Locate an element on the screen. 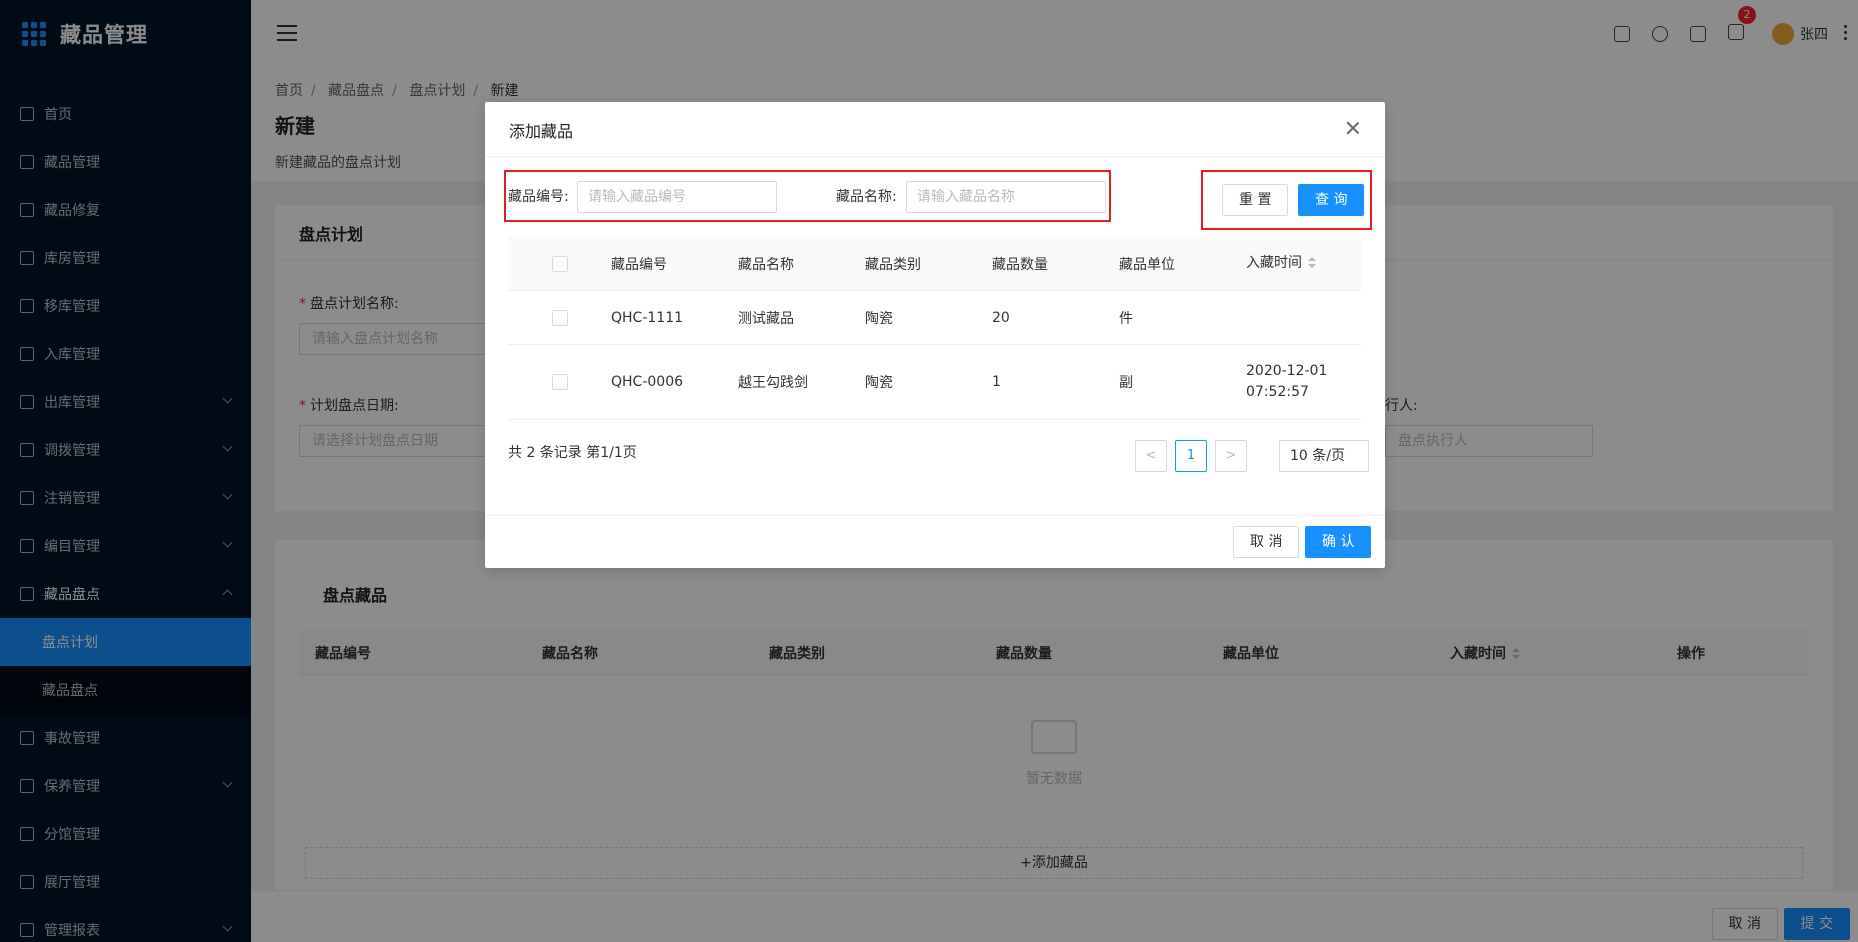 The width and height of the screenshot is (1858, 942). modal-cancel-button: 取 消 is located at coordinates (1266, 542).